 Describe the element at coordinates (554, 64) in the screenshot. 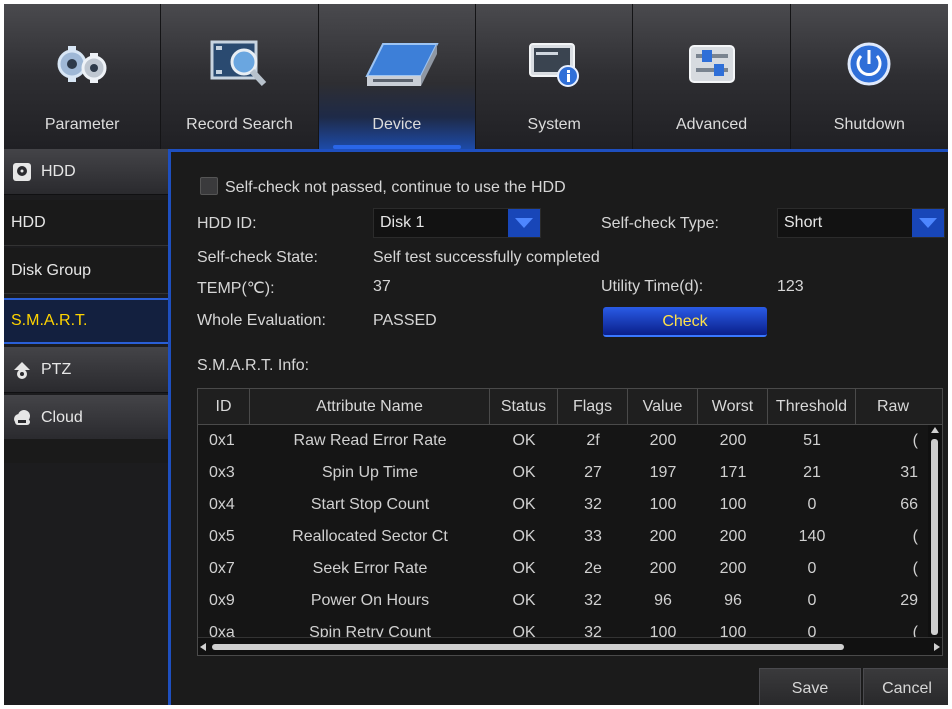

I see `monitor-info-icon` at that location.